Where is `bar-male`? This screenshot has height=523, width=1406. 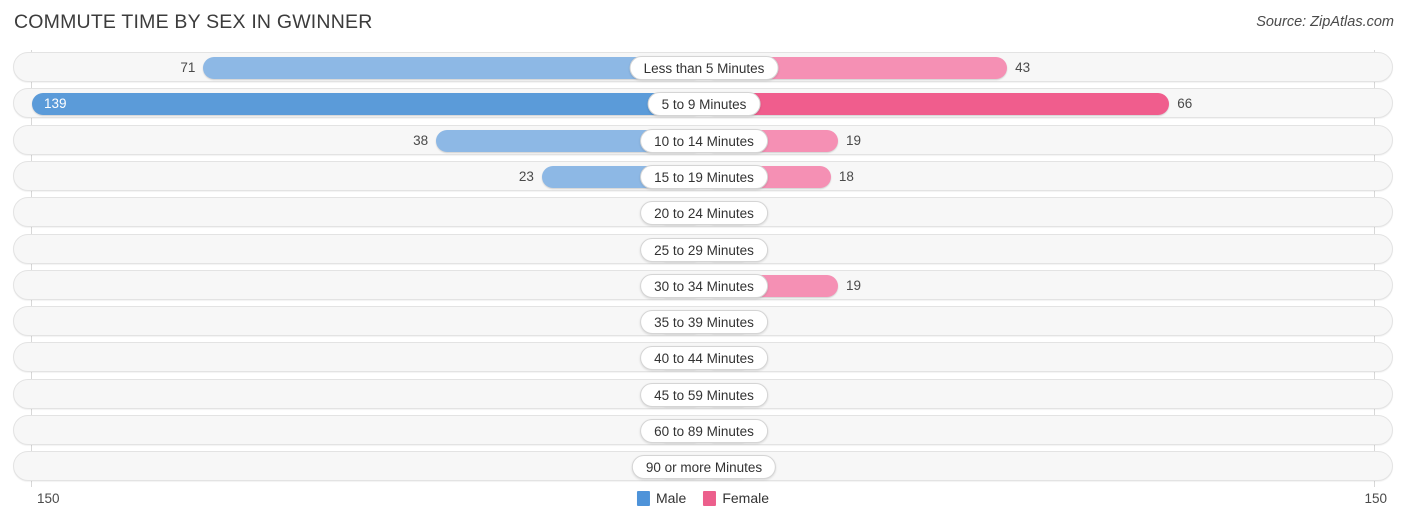 bar-male is located at coordinates (368, 104).